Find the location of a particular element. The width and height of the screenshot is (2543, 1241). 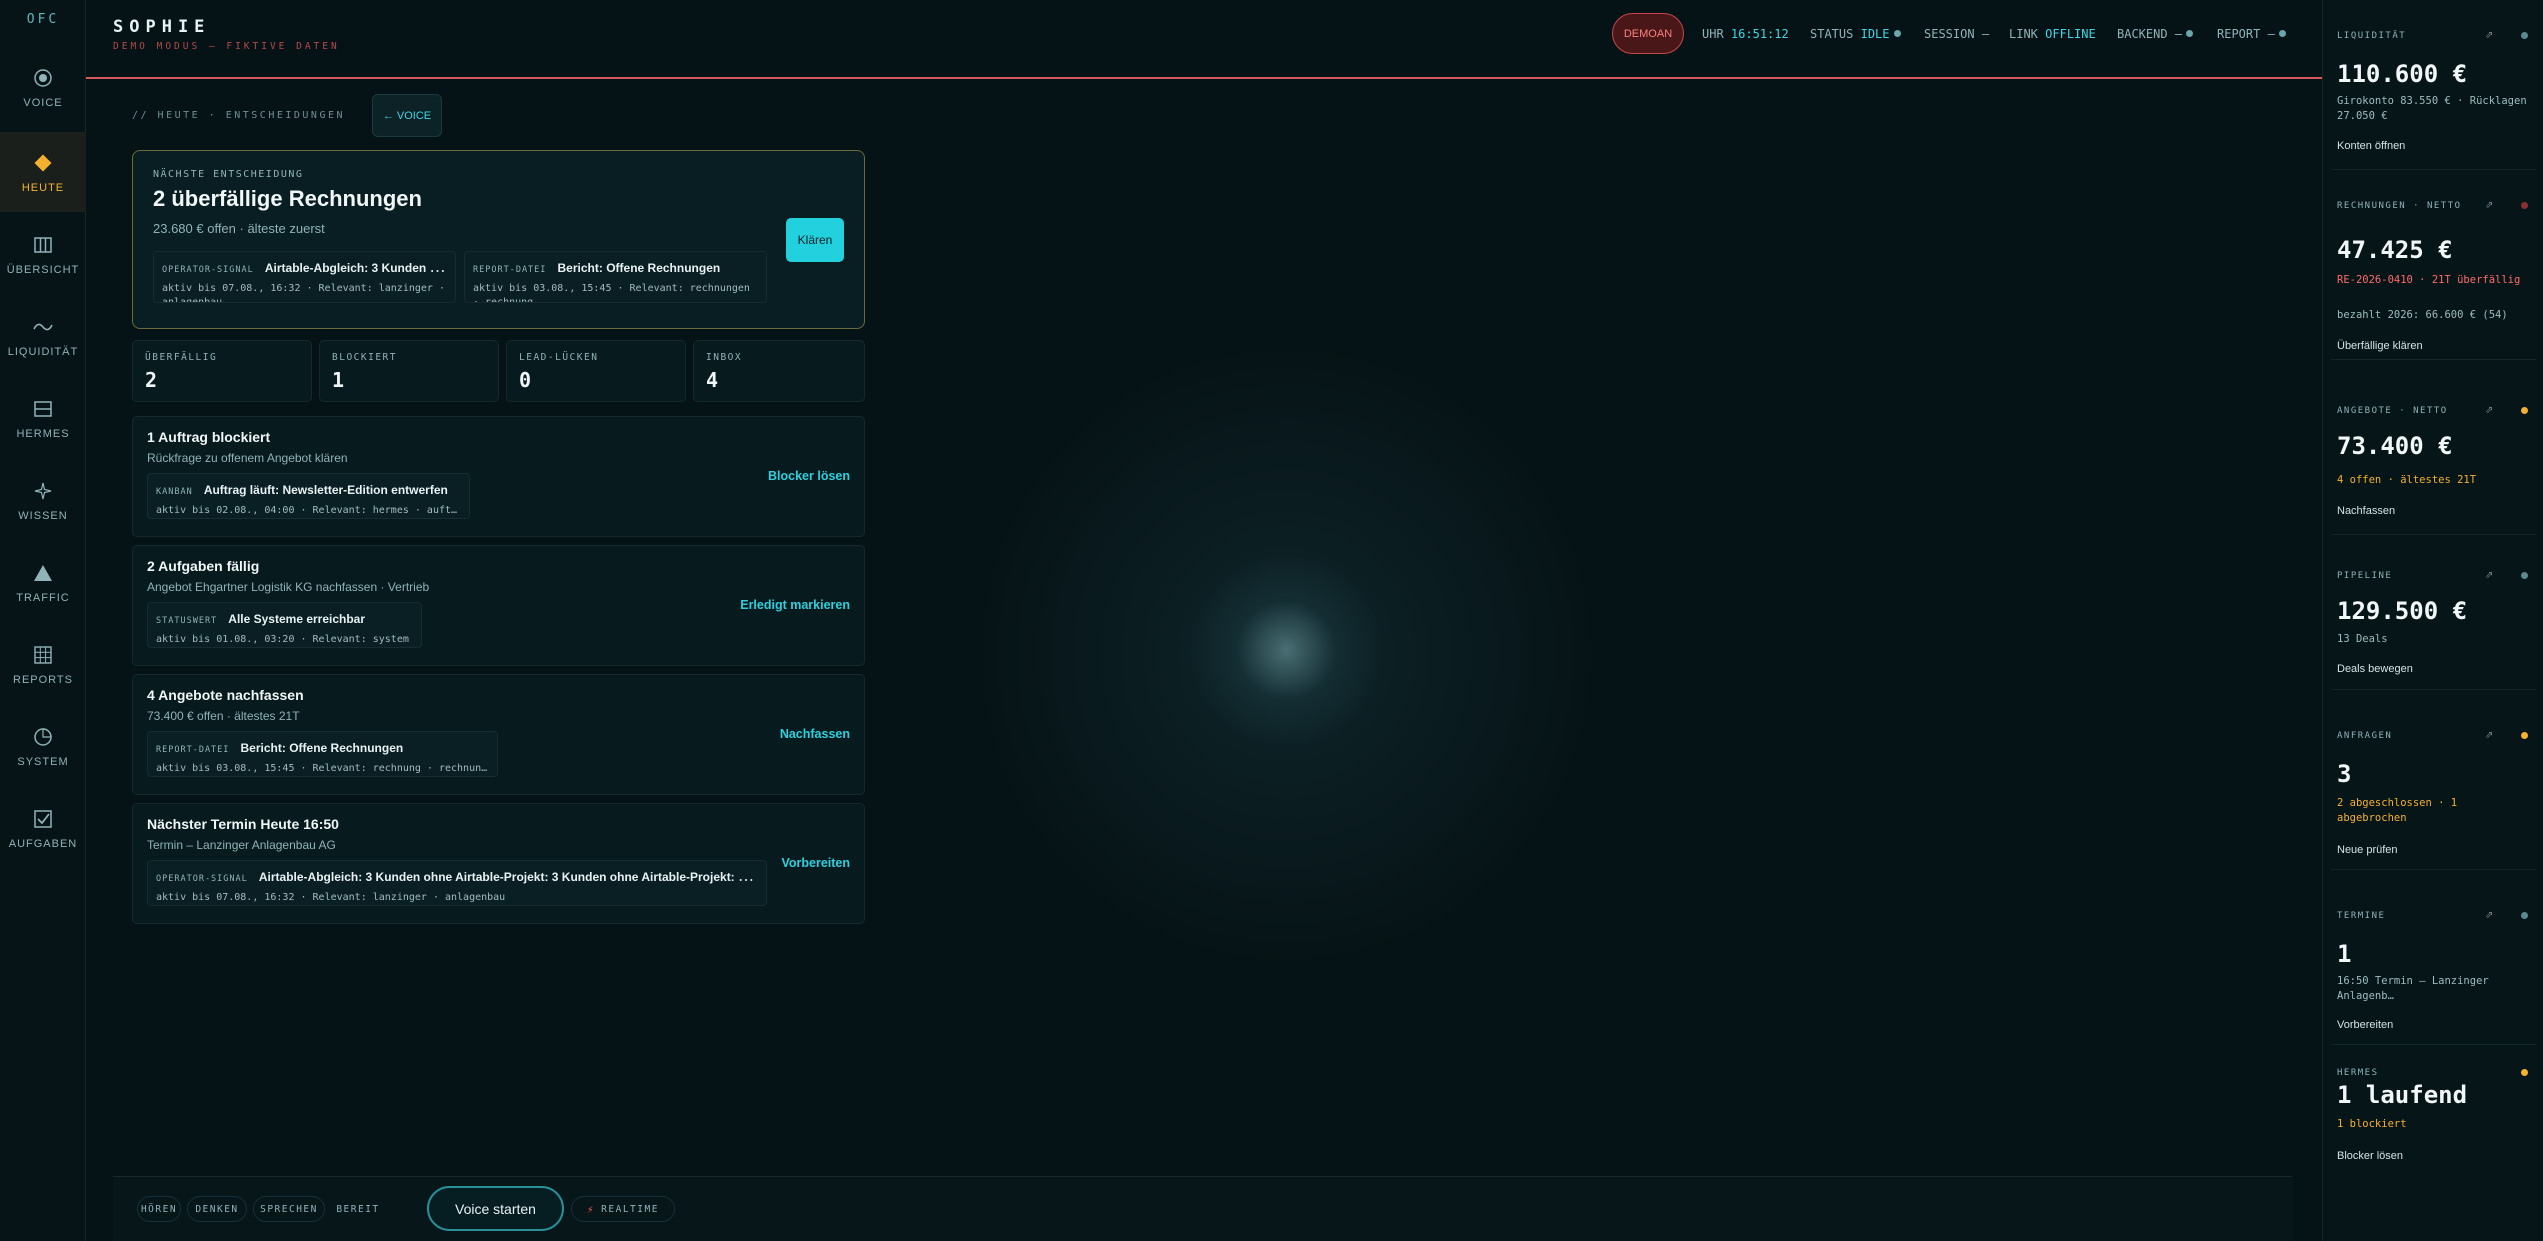

blocker-loesen-button: Blocker lösen is located at coordinates (809, 476).